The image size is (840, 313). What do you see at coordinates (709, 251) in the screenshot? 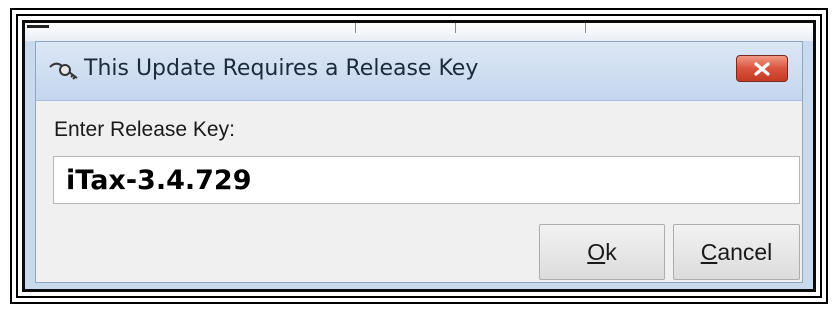
I see `cancel-mnemonic: C` at bounding box center [709, 251].